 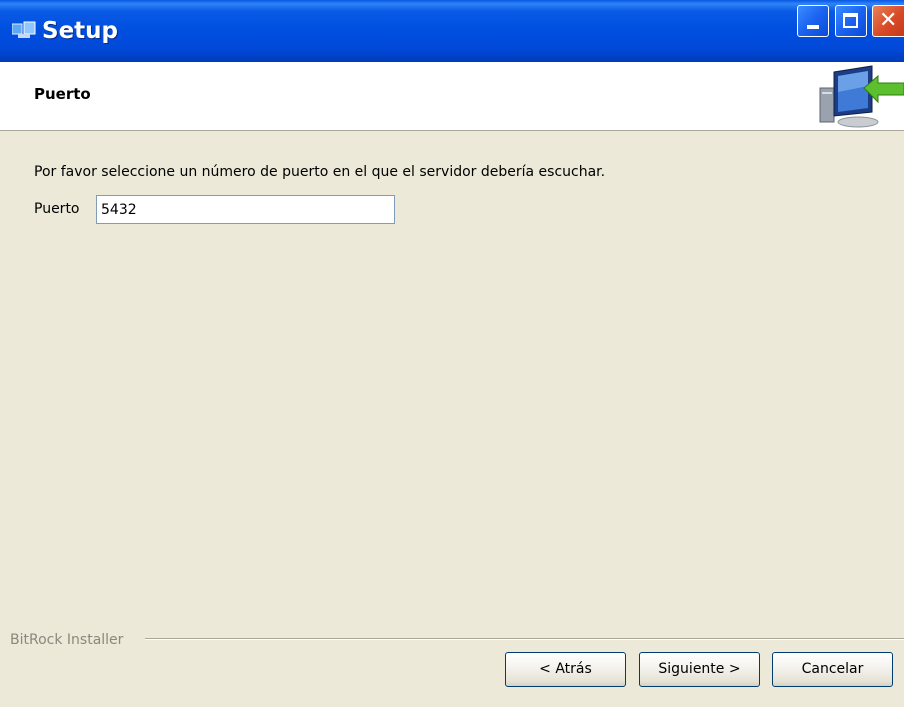 I want to click on minimize-button, so click(x=813, y=21).